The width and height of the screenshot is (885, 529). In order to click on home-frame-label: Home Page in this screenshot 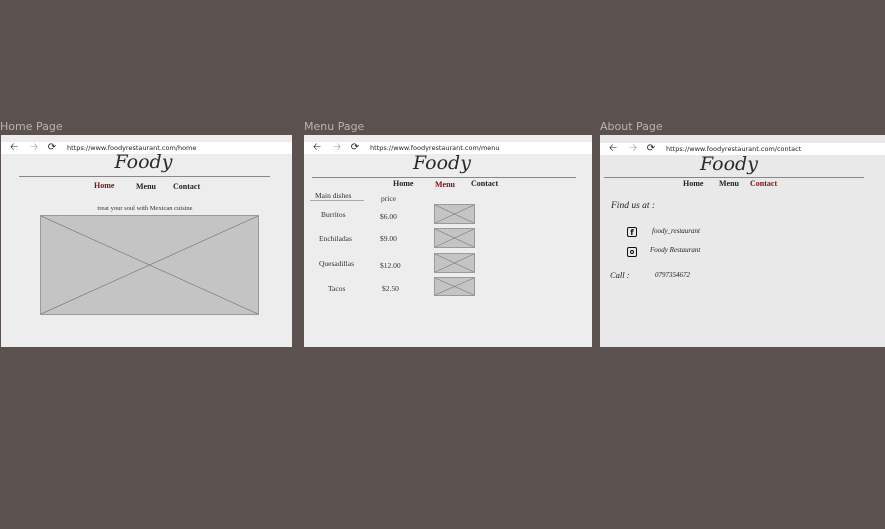, I will do `click(31, 126)`.